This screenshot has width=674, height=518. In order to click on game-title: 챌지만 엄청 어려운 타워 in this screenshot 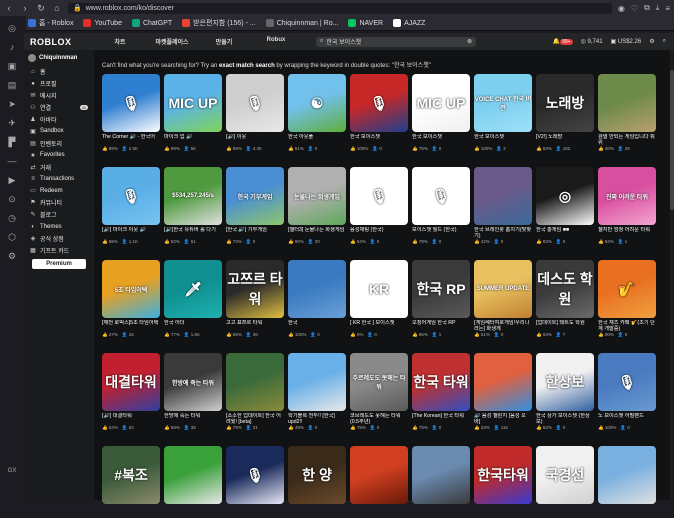, I will do `click(627, 233)`.